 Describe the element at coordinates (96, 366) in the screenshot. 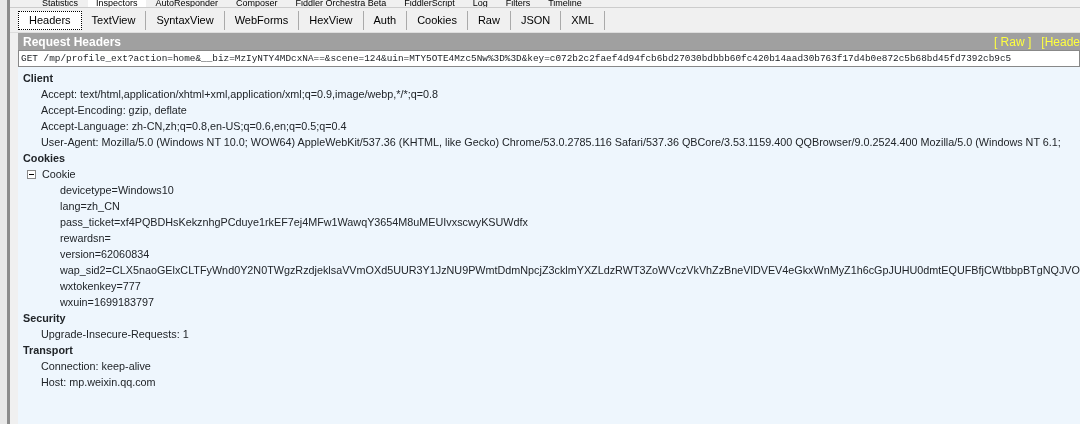

I see `header-entry: Connection: keep-alive` at that location.